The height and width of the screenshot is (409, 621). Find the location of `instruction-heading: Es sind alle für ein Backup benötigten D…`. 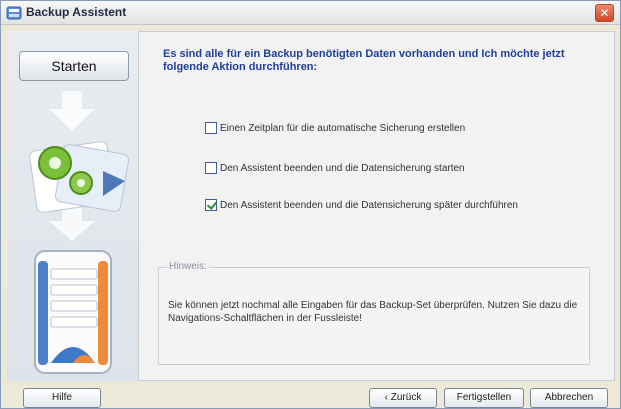

instruction-heading: Es sind alle für ein Backup benötigten D… is located at coordinates (364, 60).